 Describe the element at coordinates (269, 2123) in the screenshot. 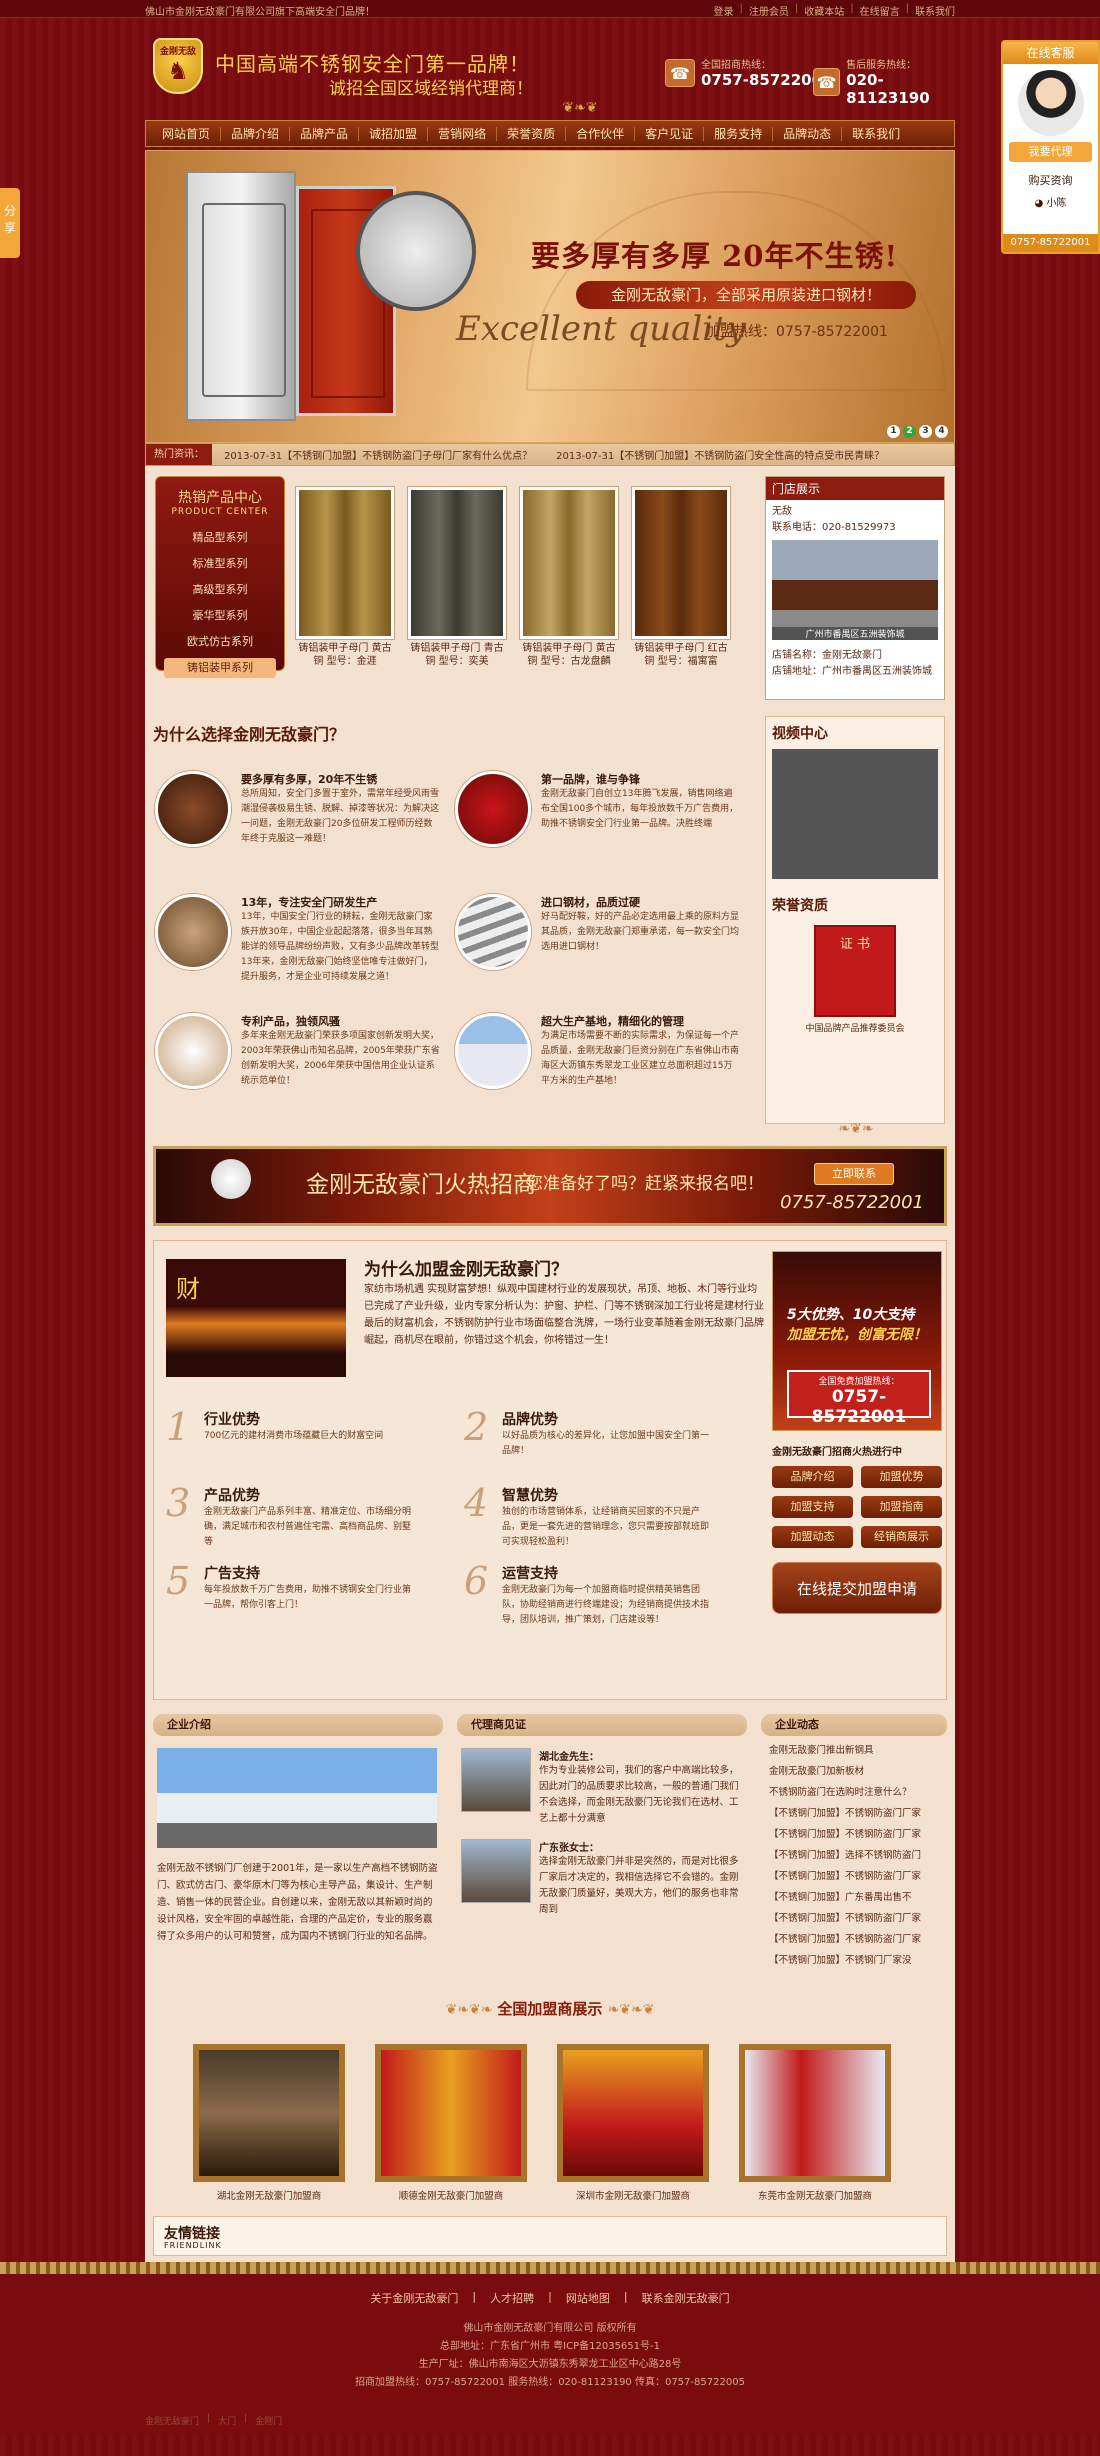

I see `dealer-photo: 湖北金刚无敌豪门加盟商` at that location.